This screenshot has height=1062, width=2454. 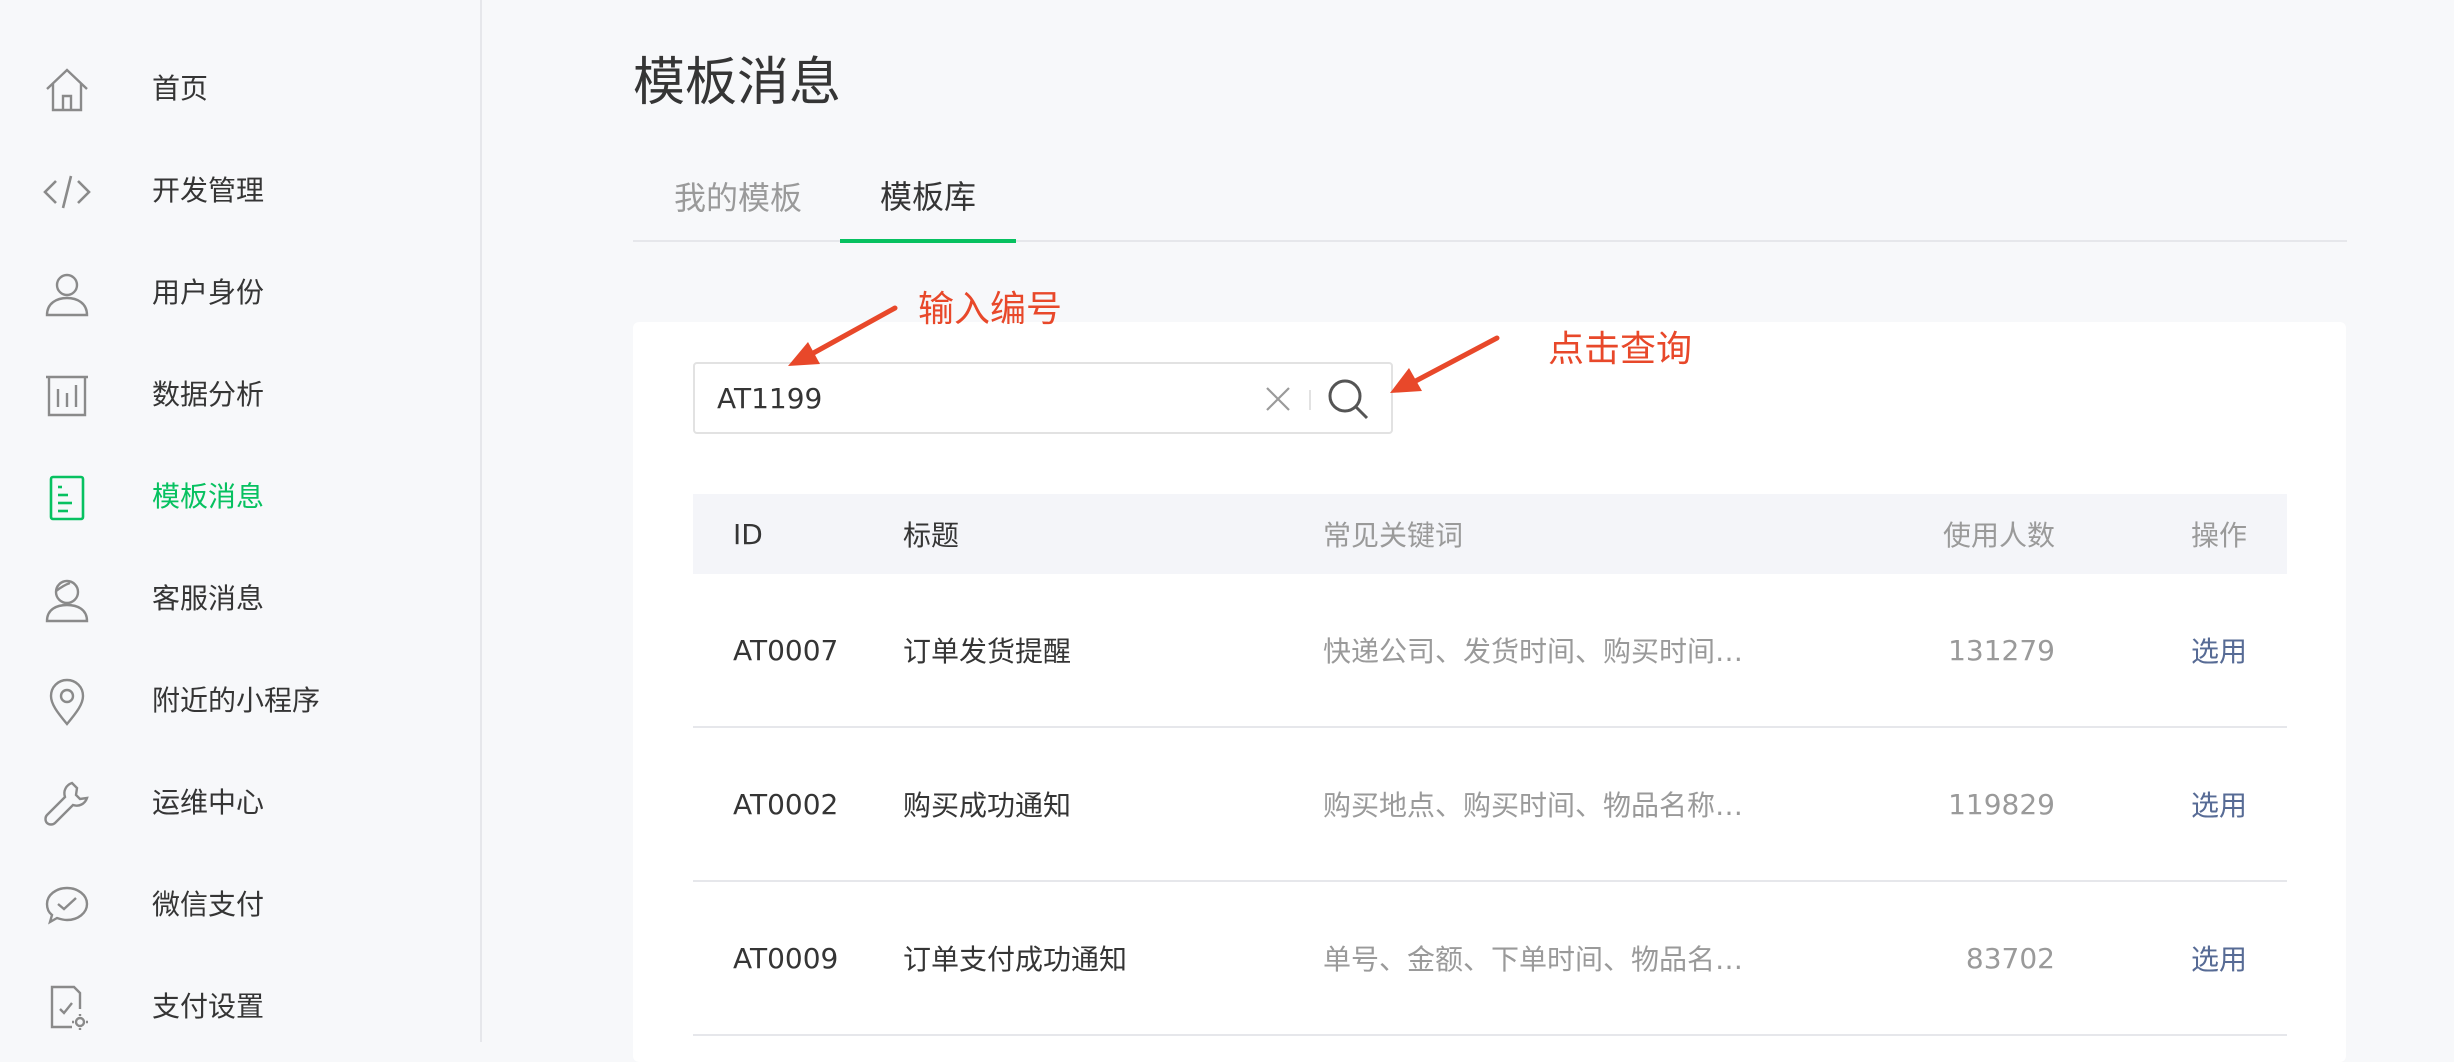 I want to click on payment-settings-icon, so click(x=67, y=1008).